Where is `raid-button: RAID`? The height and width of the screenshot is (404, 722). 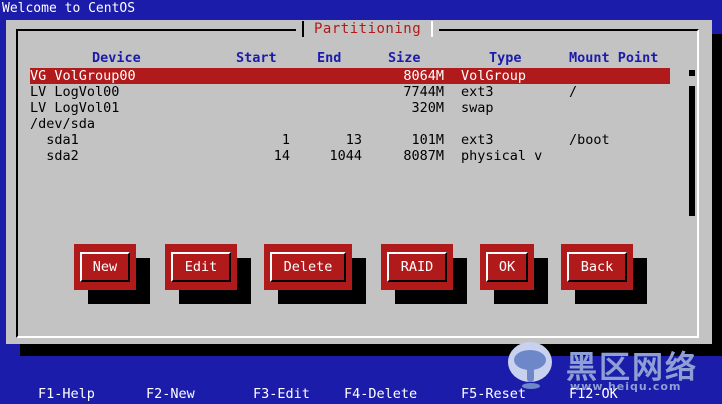
raid-button: RAID is located at coordinates (417, 267).